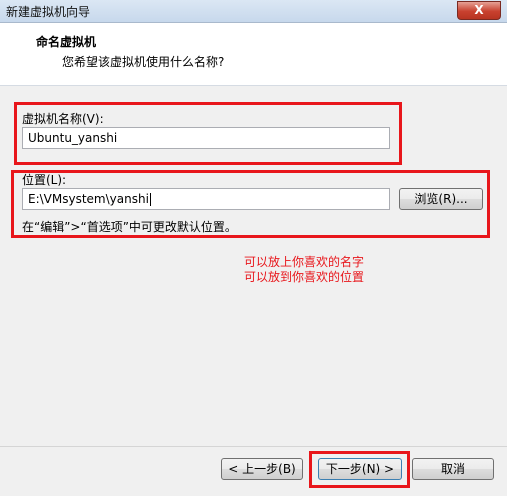  I want to click on page-subtitle: 您希望该虚拟机使用什么名称?, so click(143, 62).